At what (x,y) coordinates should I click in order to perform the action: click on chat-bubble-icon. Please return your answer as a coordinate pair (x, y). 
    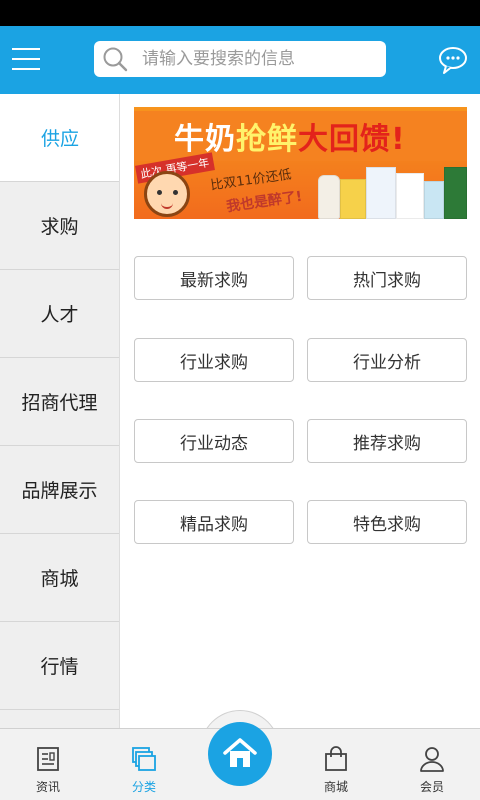
    Looking at the image, I should click on (453, 60).